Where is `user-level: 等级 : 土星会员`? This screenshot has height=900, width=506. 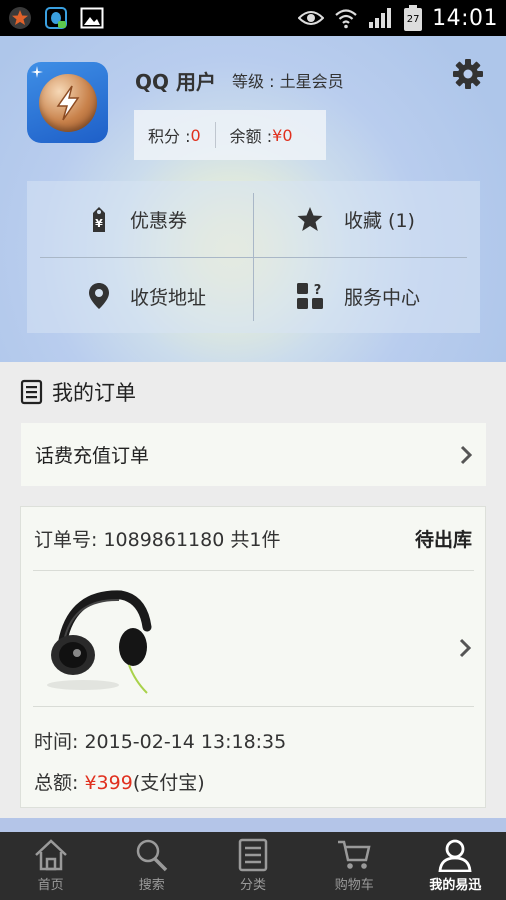
user-level: 等级 : 土星会员 is located at coordinates (288, 81).